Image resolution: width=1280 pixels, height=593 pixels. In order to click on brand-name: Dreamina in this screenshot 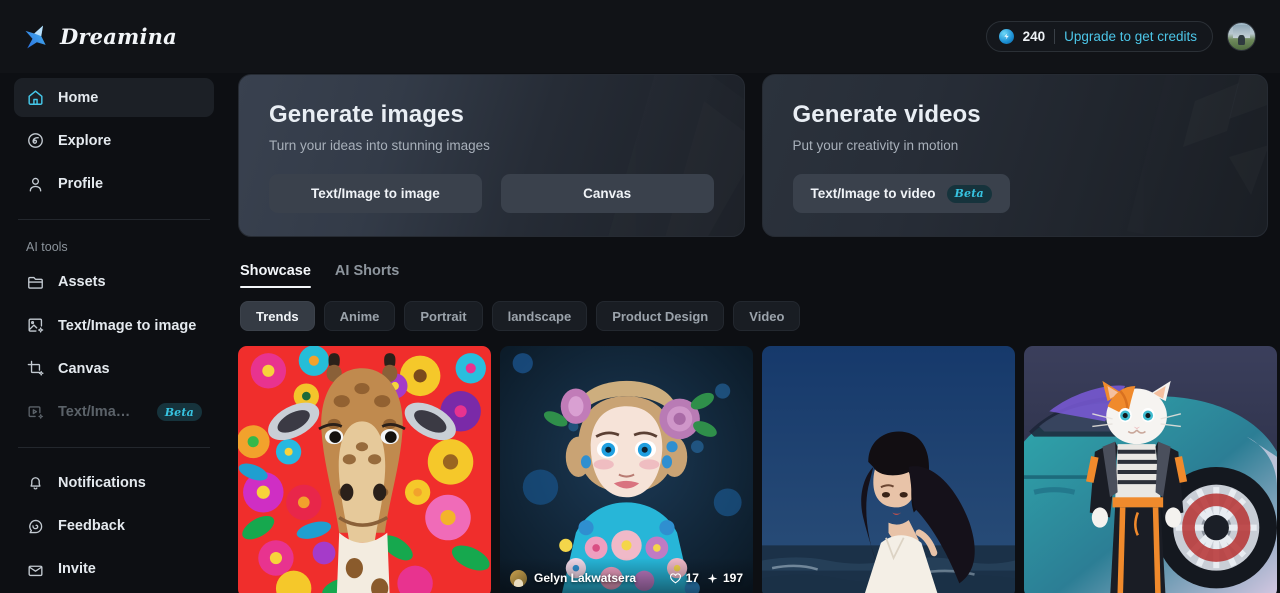, I will do `click(118, 36)`.